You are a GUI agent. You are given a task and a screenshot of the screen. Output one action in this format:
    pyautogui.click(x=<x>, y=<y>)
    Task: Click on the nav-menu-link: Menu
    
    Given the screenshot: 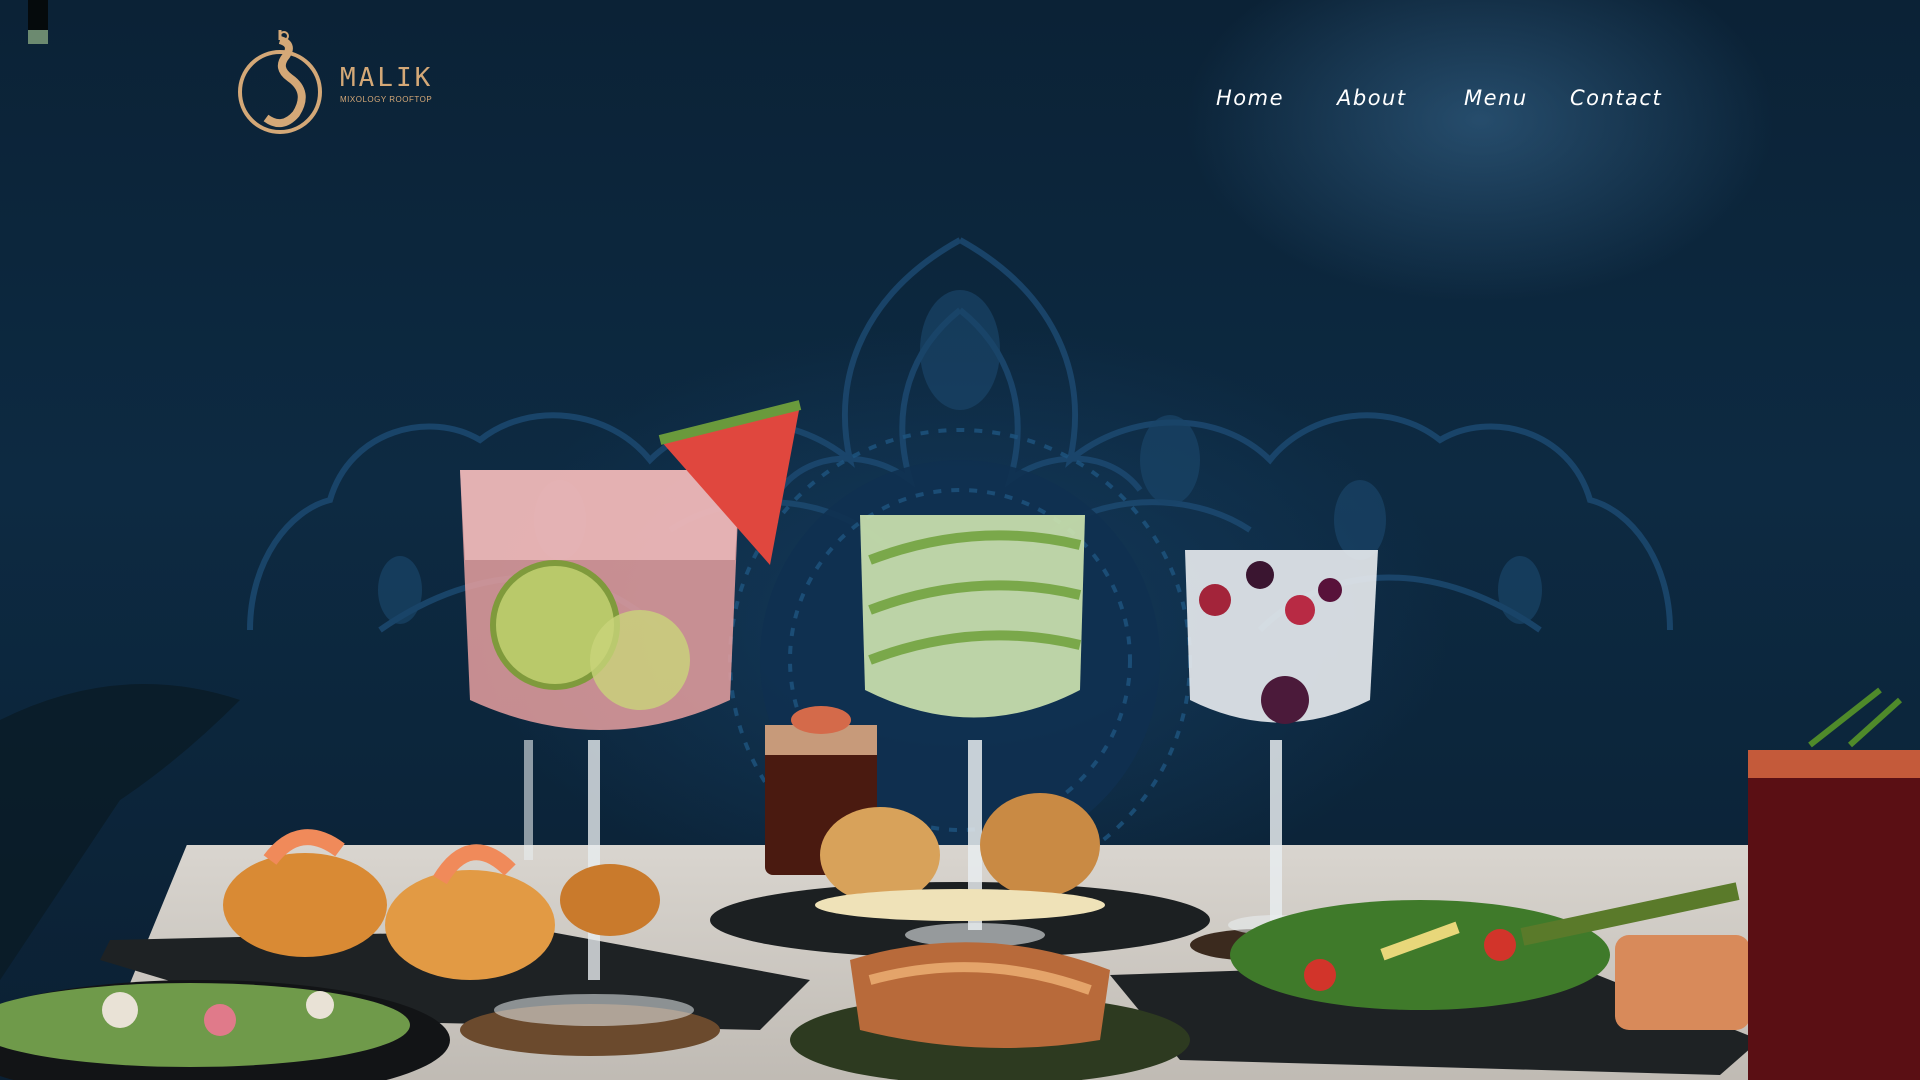 What is the action you would take?
    pyautogui.click(x=1496, y=98)
    